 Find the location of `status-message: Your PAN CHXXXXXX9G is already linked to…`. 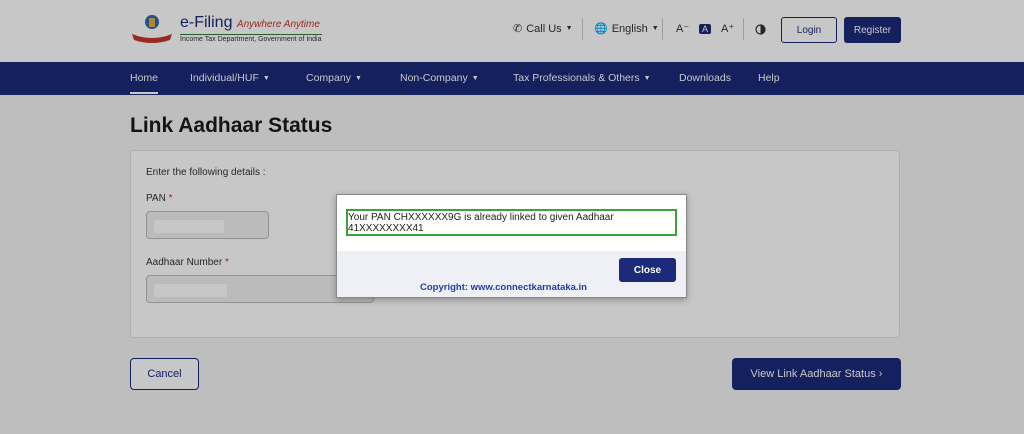

status-message: Your PAN CHXXXXXX9G is already linked to… is located at coordinates (511, 222).